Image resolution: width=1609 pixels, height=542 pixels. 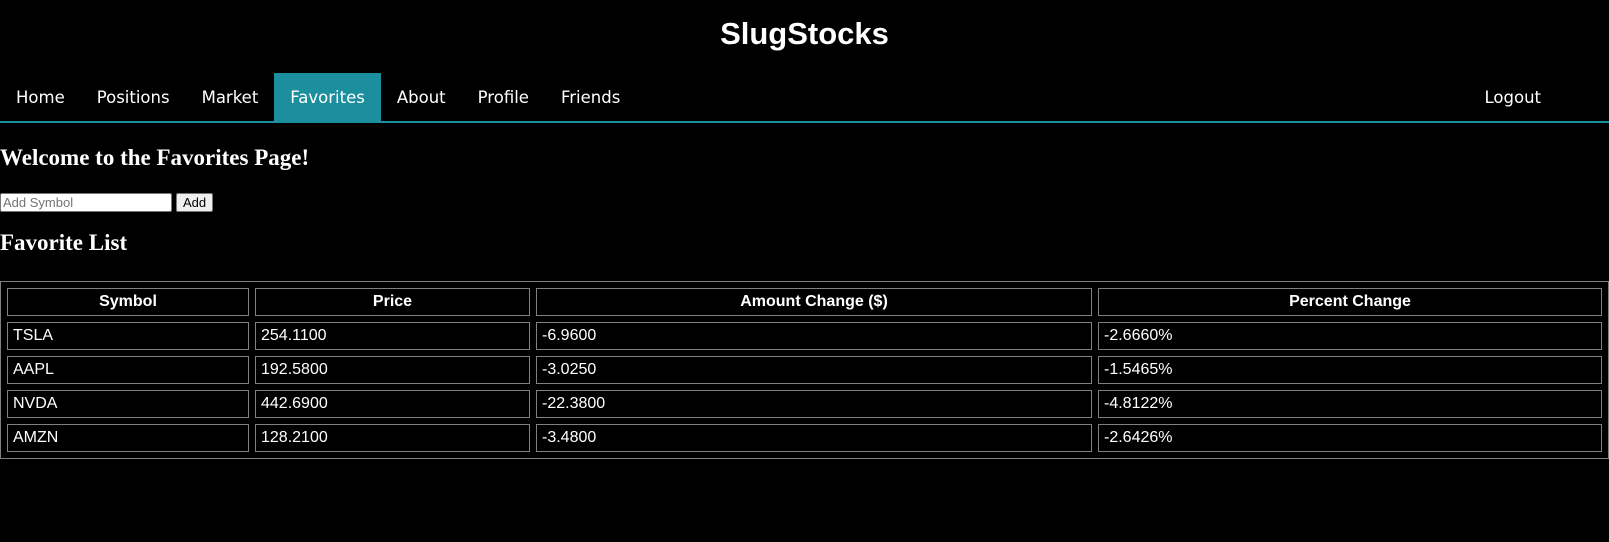 I want to click on cell-price: 128.2100, so click(x=392, y=438).